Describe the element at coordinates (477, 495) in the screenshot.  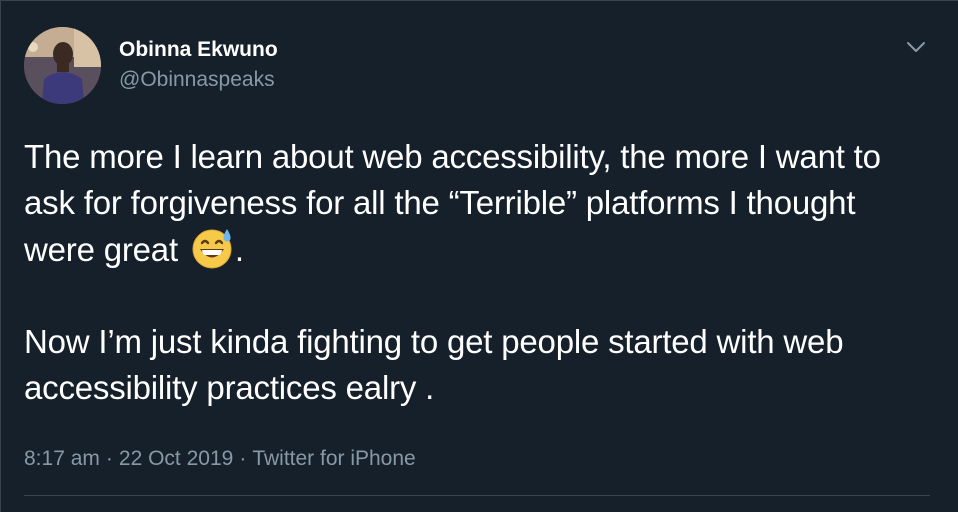
I see `divider` at that location.